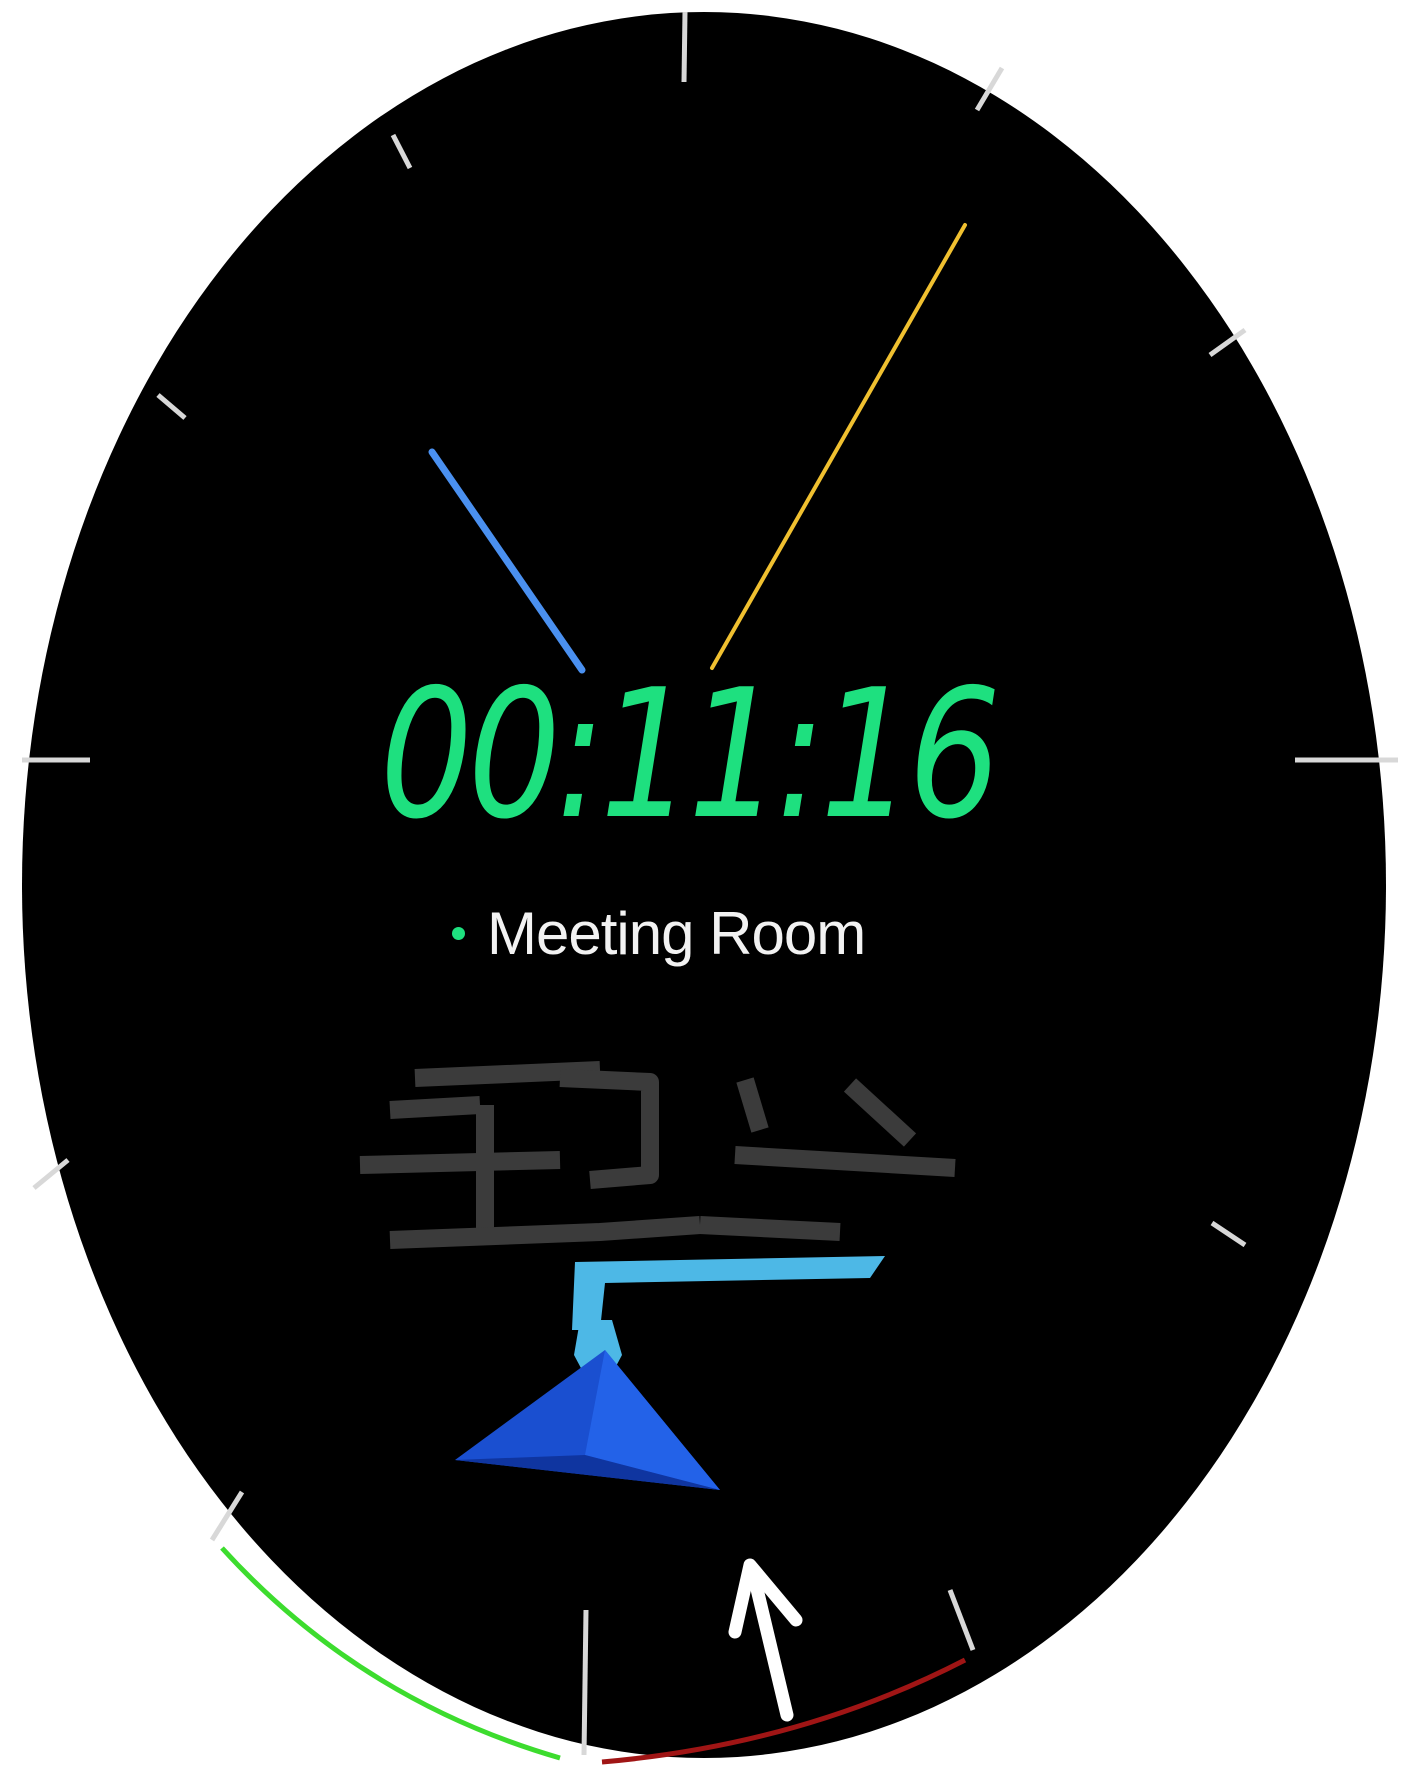 This screenshot has height=1770, width=1409. What do you see at coordinates (690, 754) in the screenshot?
I see `elapsed-timer: 00:11:16` at bounding box center [690, 754].